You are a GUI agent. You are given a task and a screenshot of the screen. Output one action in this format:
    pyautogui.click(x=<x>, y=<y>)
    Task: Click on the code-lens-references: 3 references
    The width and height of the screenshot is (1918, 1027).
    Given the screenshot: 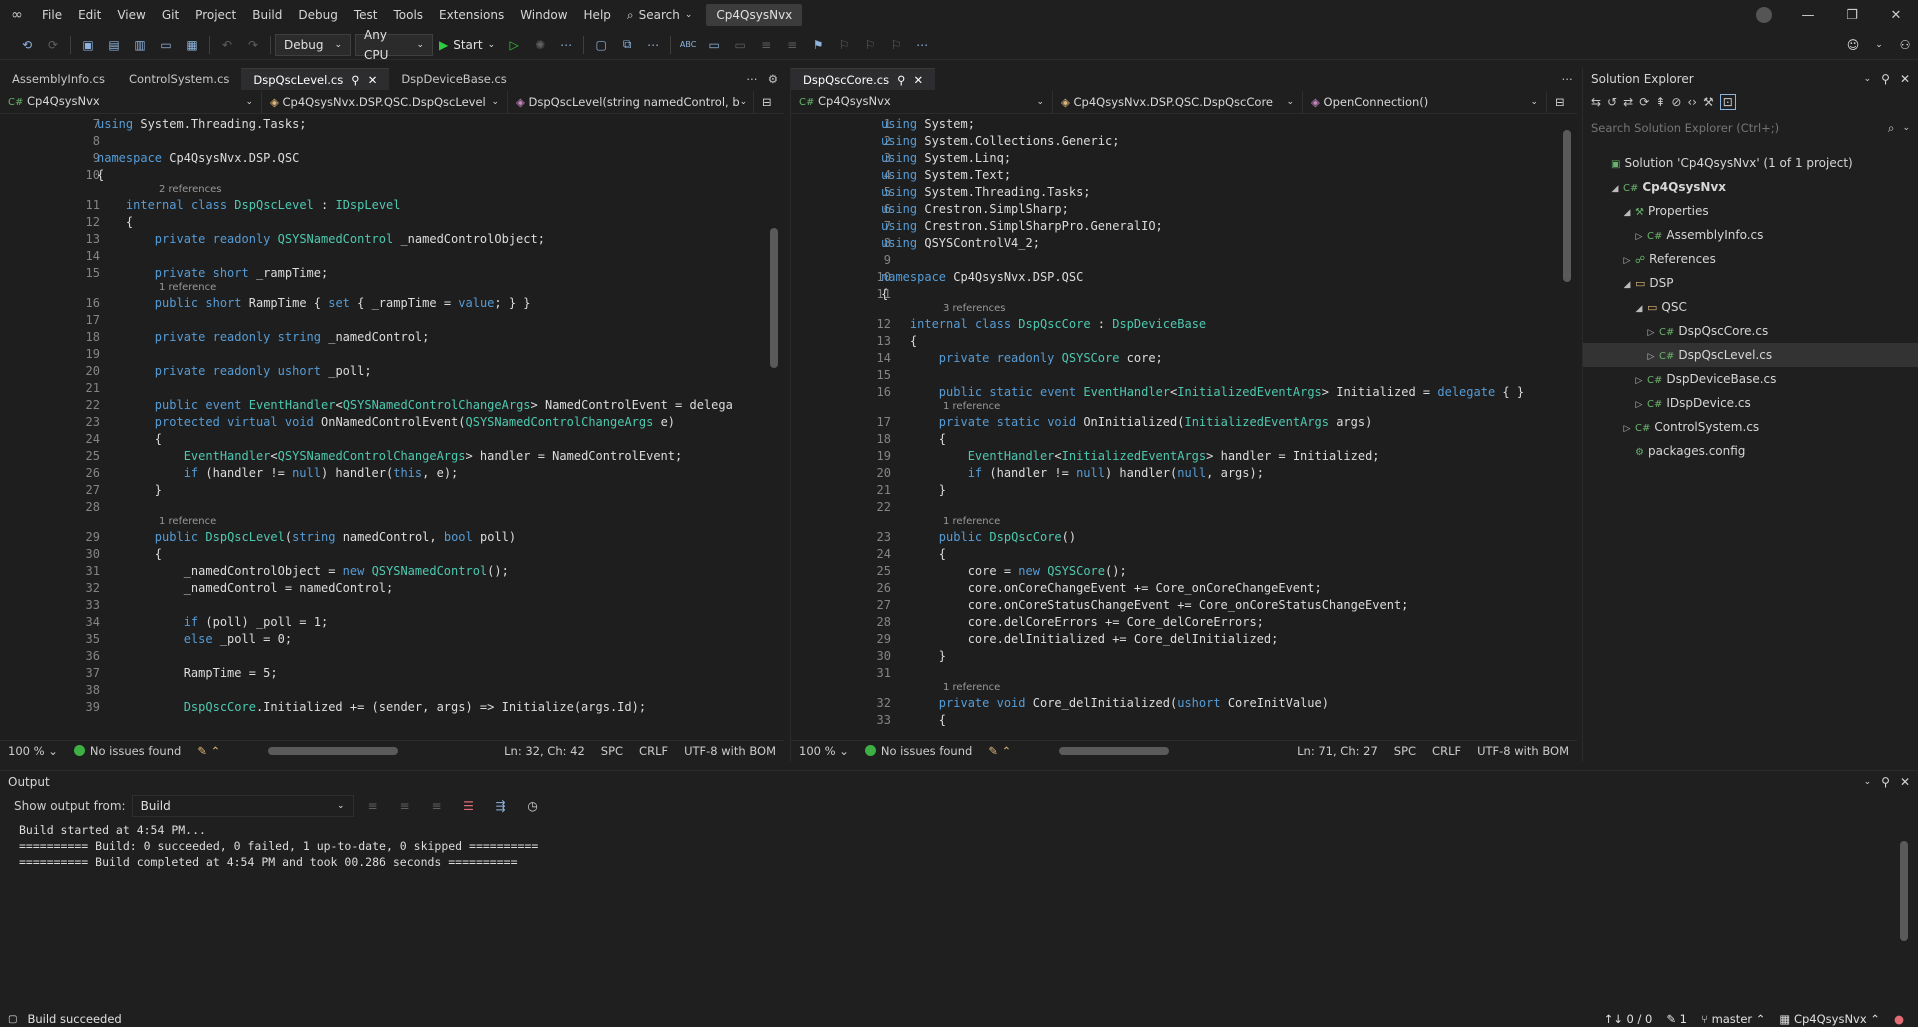 What is the action you would take?
    pyautogui.click(x=974, y=309)
    